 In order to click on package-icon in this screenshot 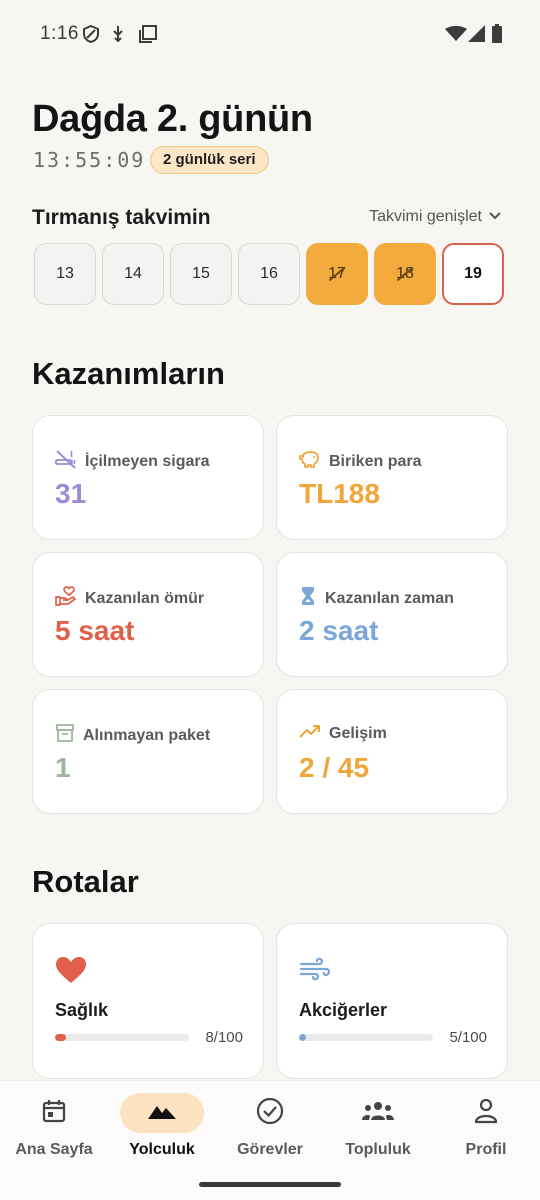, I will do `click(65, 735)`.